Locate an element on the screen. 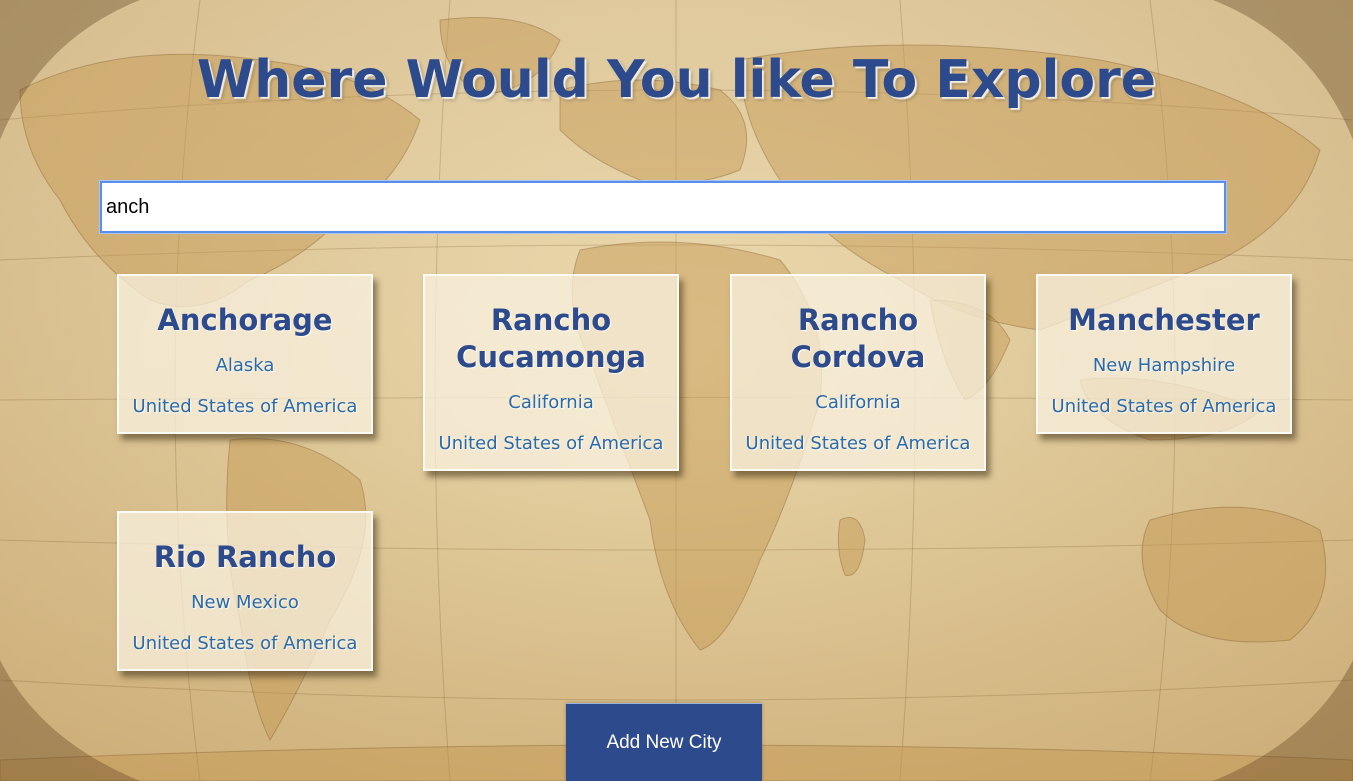 The height and width of the screenshot is (781, 1353). add-new-city-button: Add New City is located at coordinates (664, 742).